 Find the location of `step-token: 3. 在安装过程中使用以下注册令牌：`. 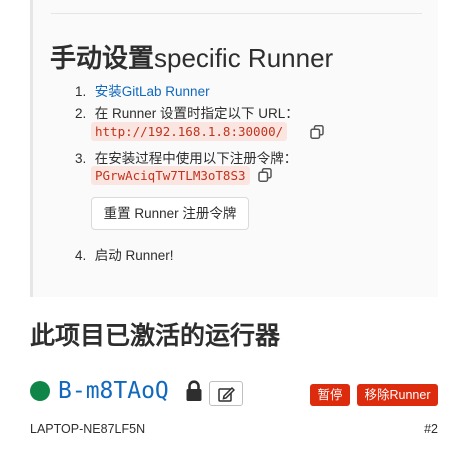

step-token: 3. 在安装过程中使用以下注册令牌： is located at coordinates (186, 158).